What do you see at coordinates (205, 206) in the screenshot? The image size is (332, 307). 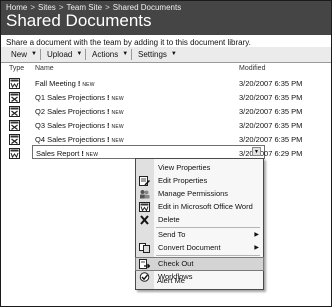 I see `menu-item-label: Edit in Microsoft Office Word` at bounding box center [205, 206].